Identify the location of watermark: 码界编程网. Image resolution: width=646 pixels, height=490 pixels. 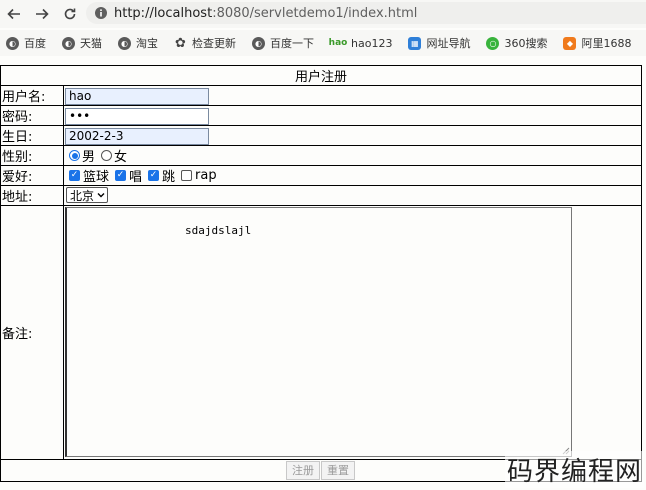
(574, 469).